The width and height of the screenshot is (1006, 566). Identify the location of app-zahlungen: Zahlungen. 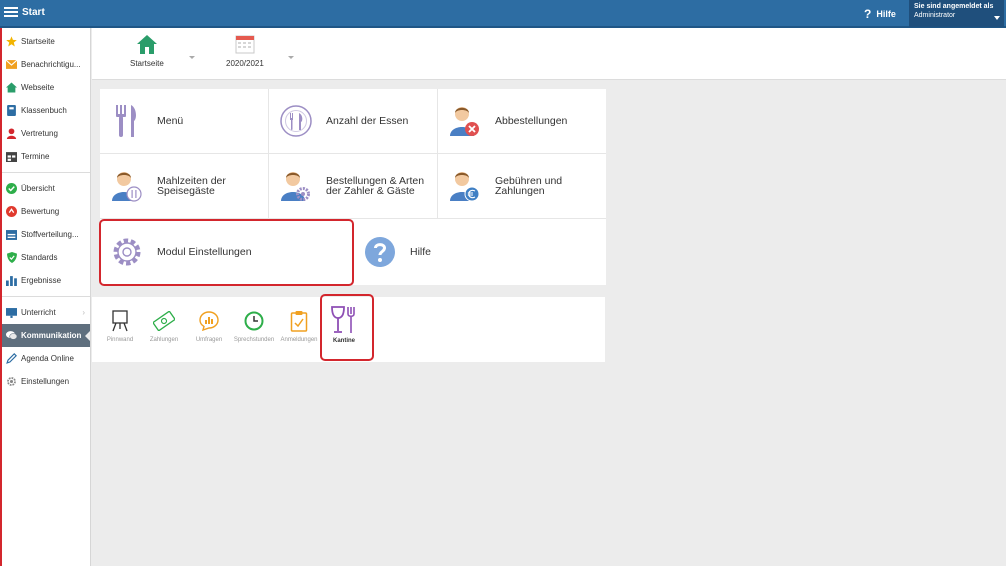
(164, 326).